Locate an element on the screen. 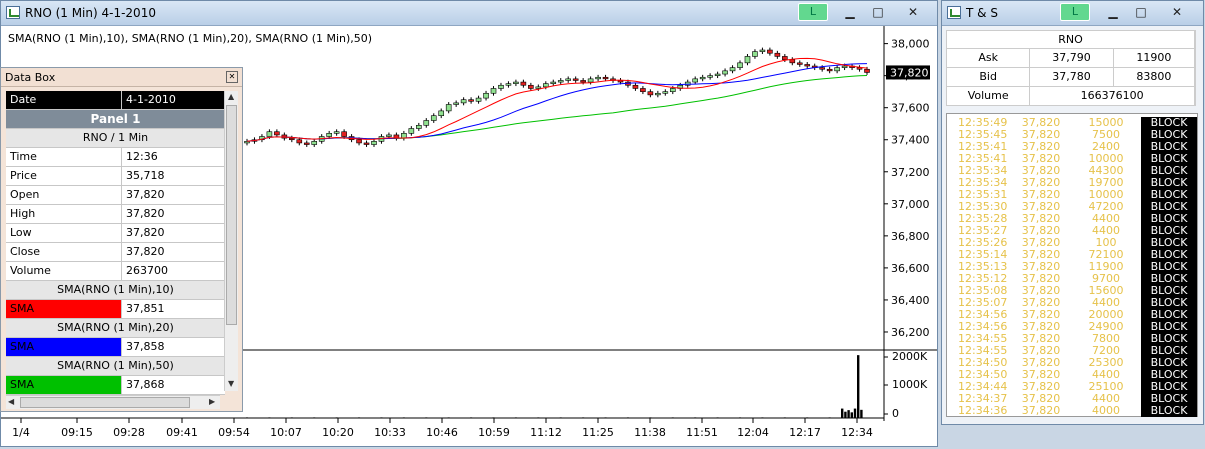  bid-row: Bid 37,780 83800 is located at coordinates (1071, 77).